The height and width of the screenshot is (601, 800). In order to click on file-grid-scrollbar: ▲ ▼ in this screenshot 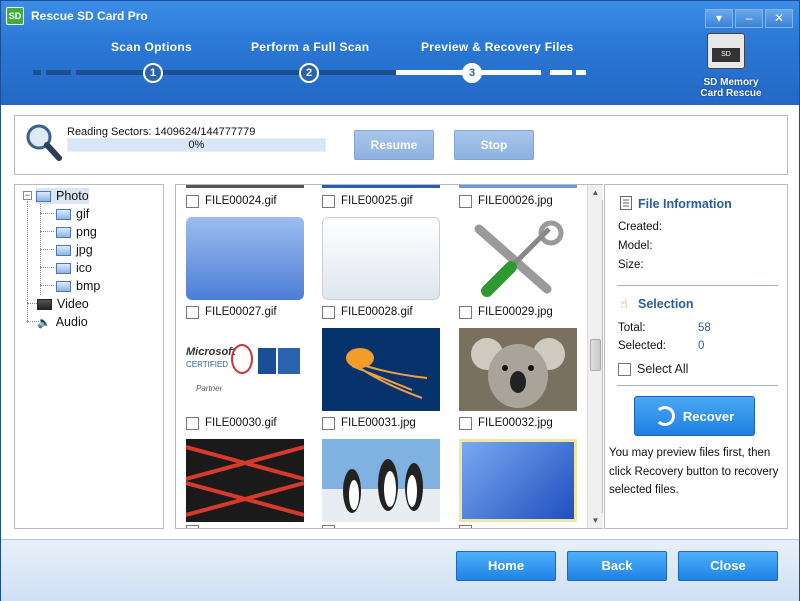, I will do `click(595, 356)`.